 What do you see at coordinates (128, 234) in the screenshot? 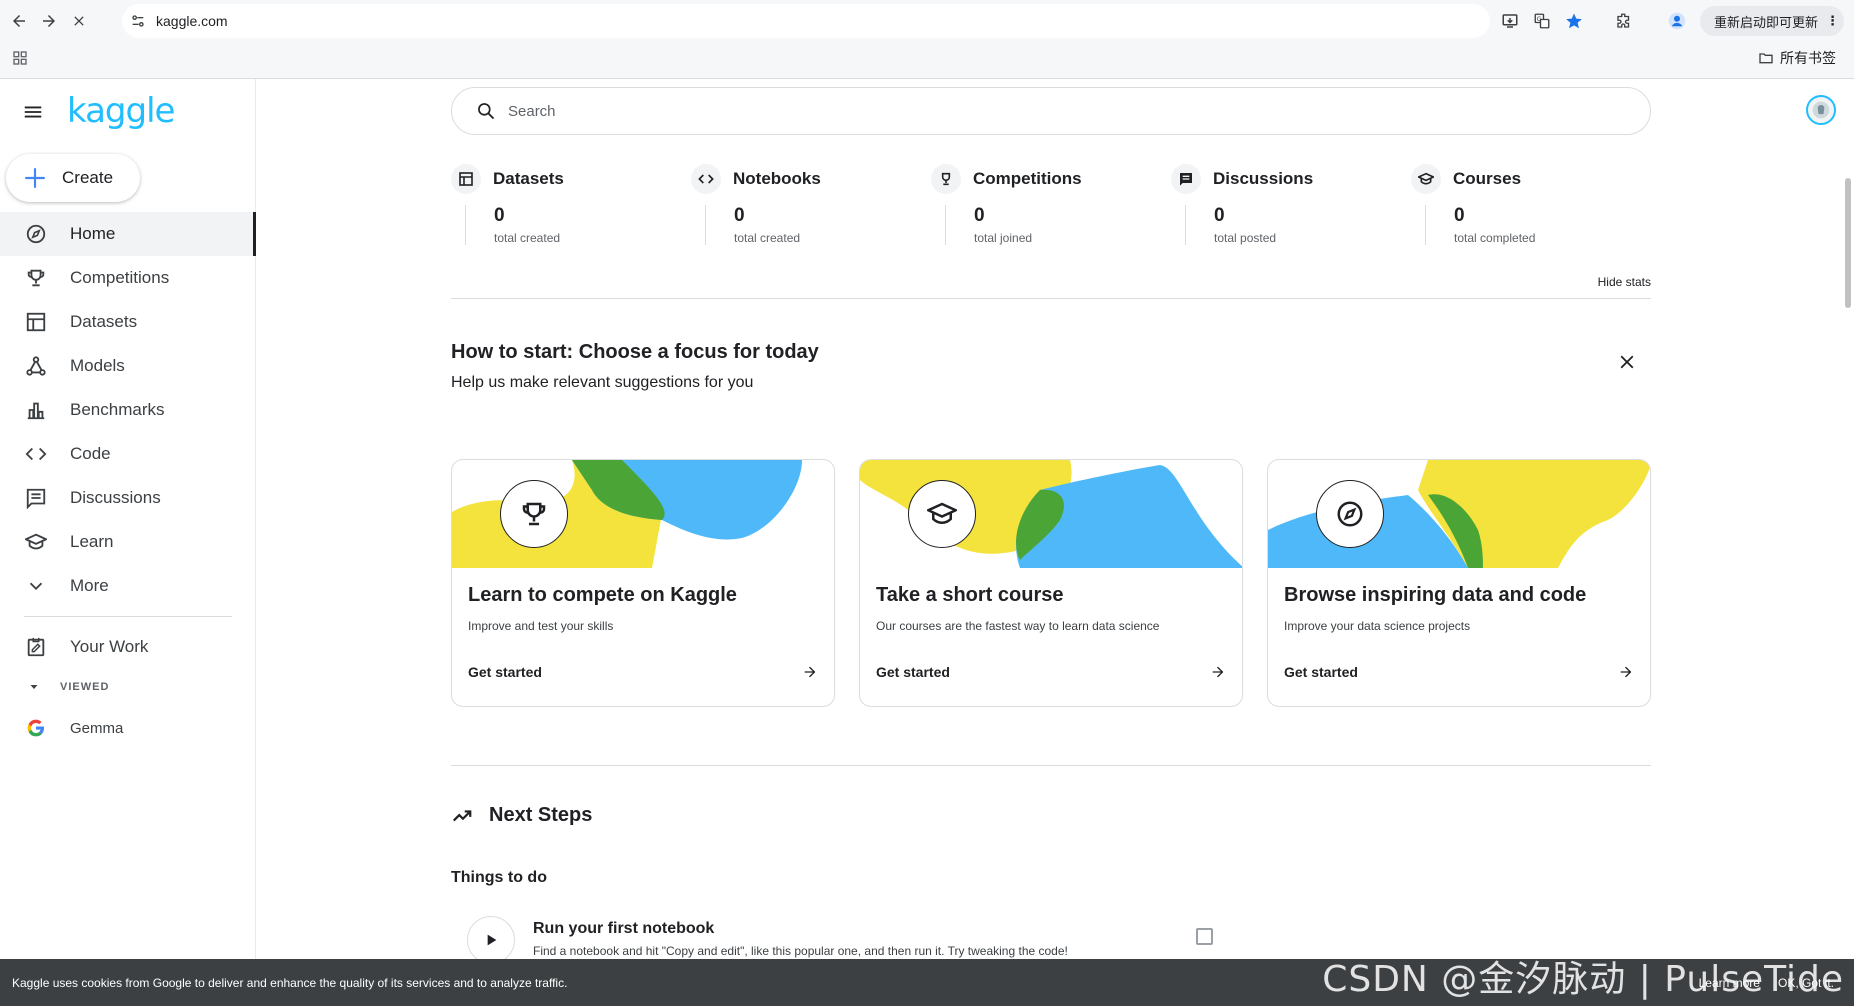
I see `sidebar-item-home: Home` at bounding box center [128, 234].